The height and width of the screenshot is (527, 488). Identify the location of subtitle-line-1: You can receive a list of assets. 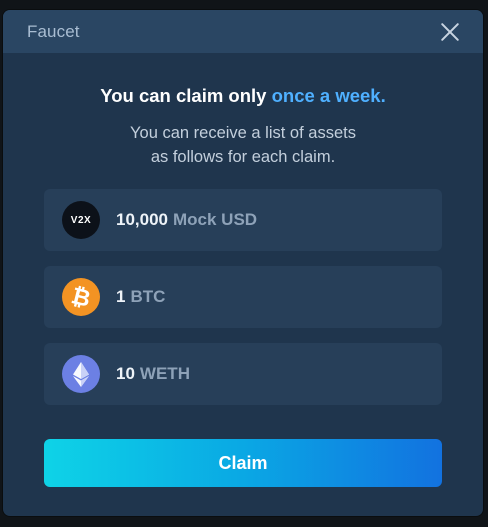
(243, 133).